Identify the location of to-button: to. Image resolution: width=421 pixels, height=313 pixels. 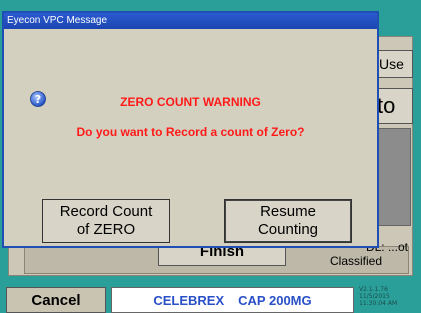
(393, 106).